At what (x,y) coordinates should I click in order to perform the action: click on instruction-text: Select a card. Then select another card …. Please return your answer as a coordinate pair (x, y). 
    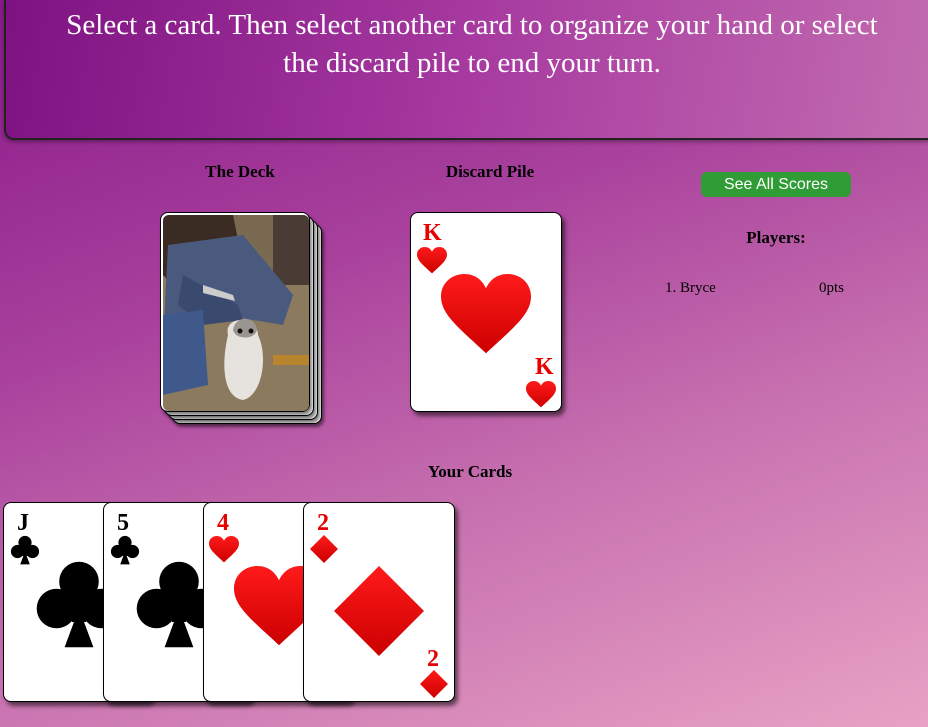
    Looking at the image, I should click on (467, 44).